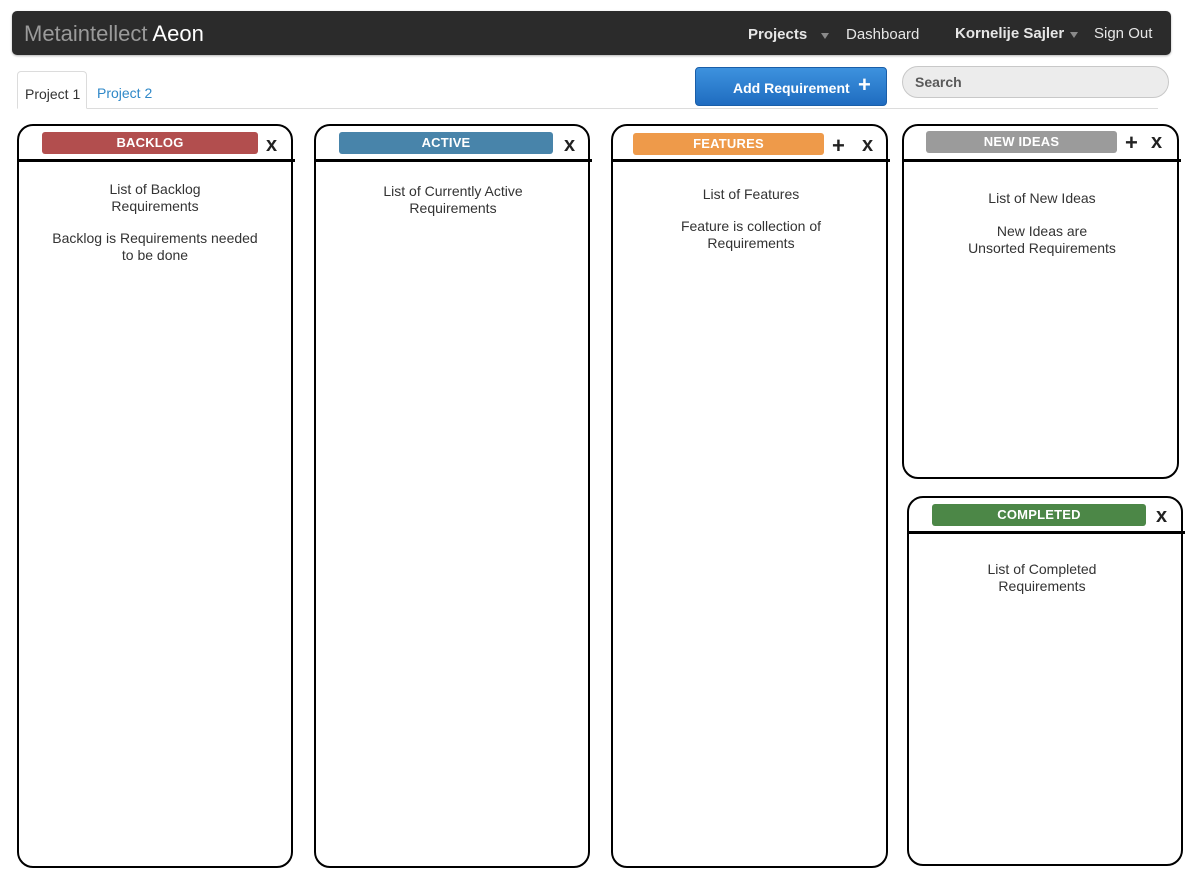  Describe the element at coordinates (1161, 516) in the screenshot. I see `completed-close-icon: x` at that location.